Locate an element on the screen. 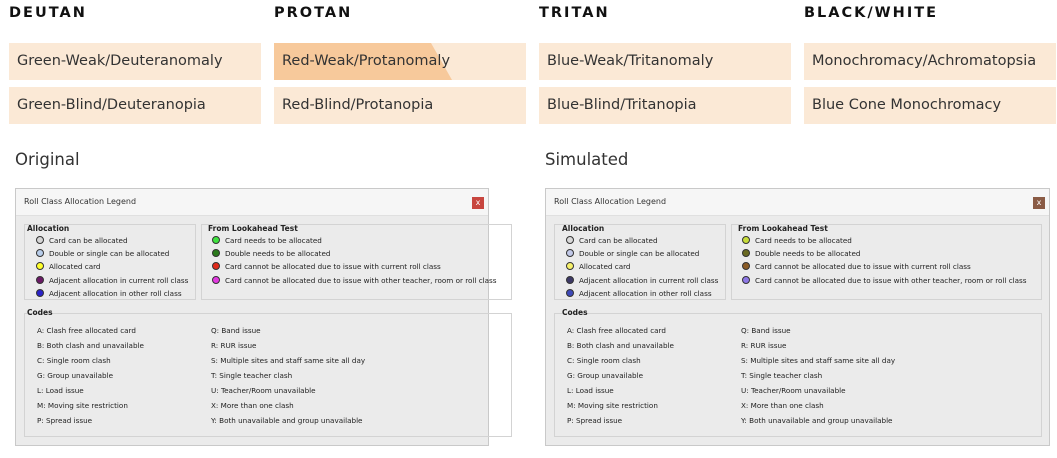  option-blue-weak: Blue-Weak/Tritanomaly is located at coordinates (665, 61).